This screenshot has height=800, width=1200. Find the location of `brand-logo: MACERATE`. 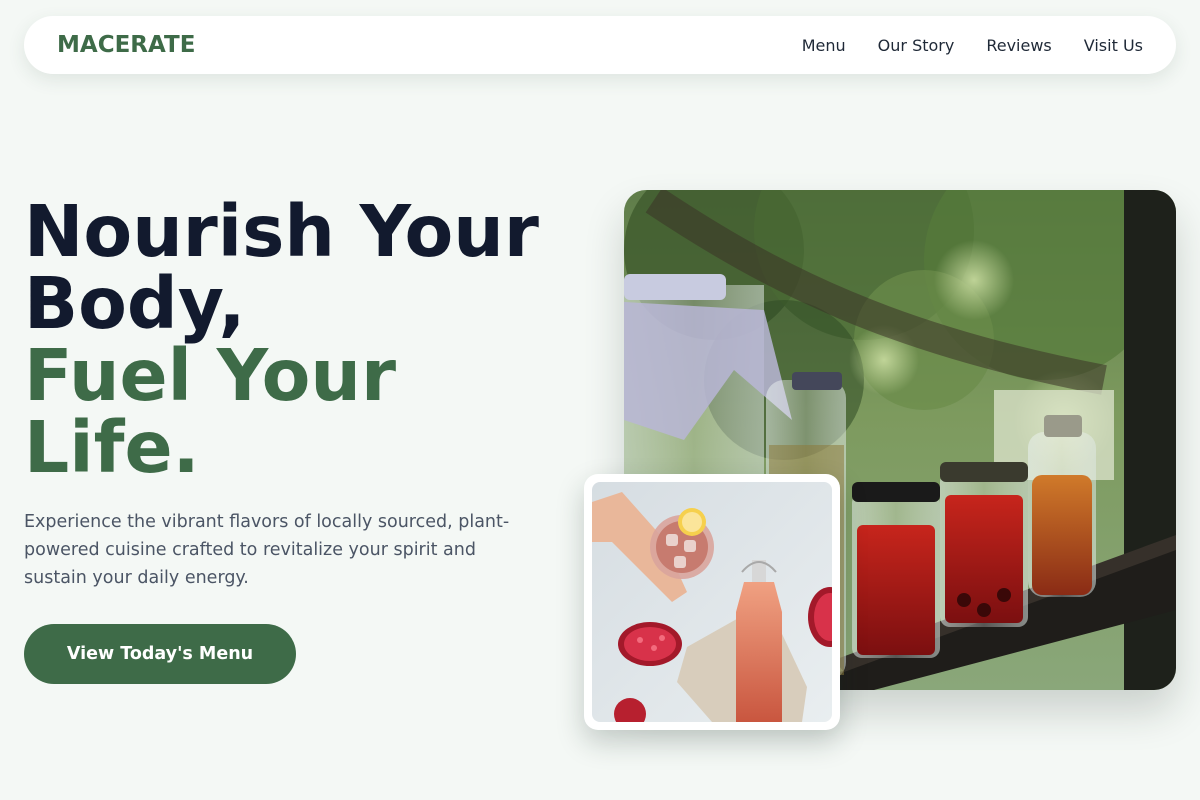

brand-logo: MACERATE is located at coordinates (126, 45).